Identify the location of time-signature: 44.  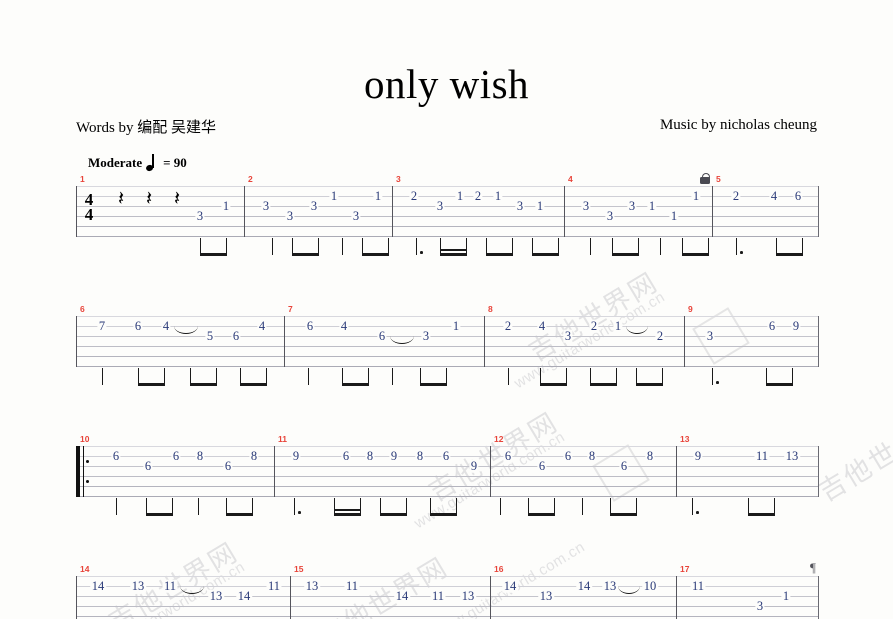
(89, 207).